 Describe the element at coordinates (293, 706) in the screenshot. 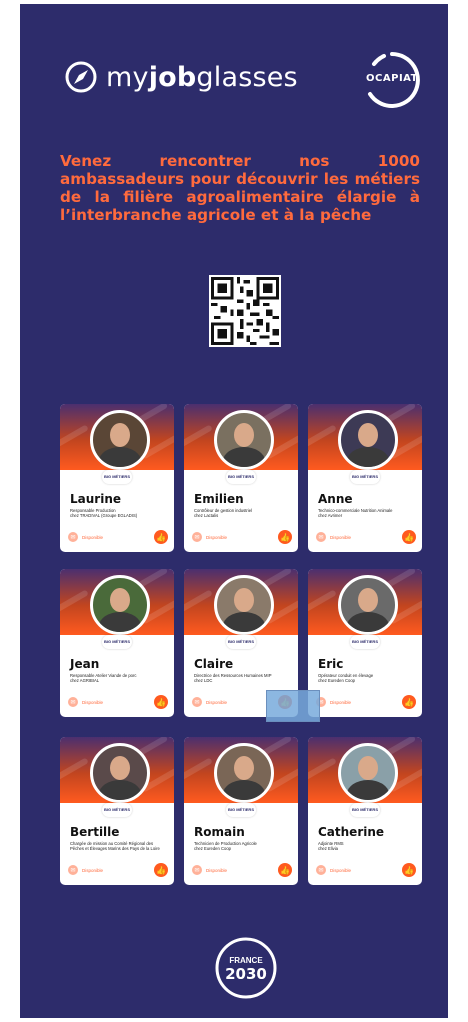

I see `selection-highlight` at that location.